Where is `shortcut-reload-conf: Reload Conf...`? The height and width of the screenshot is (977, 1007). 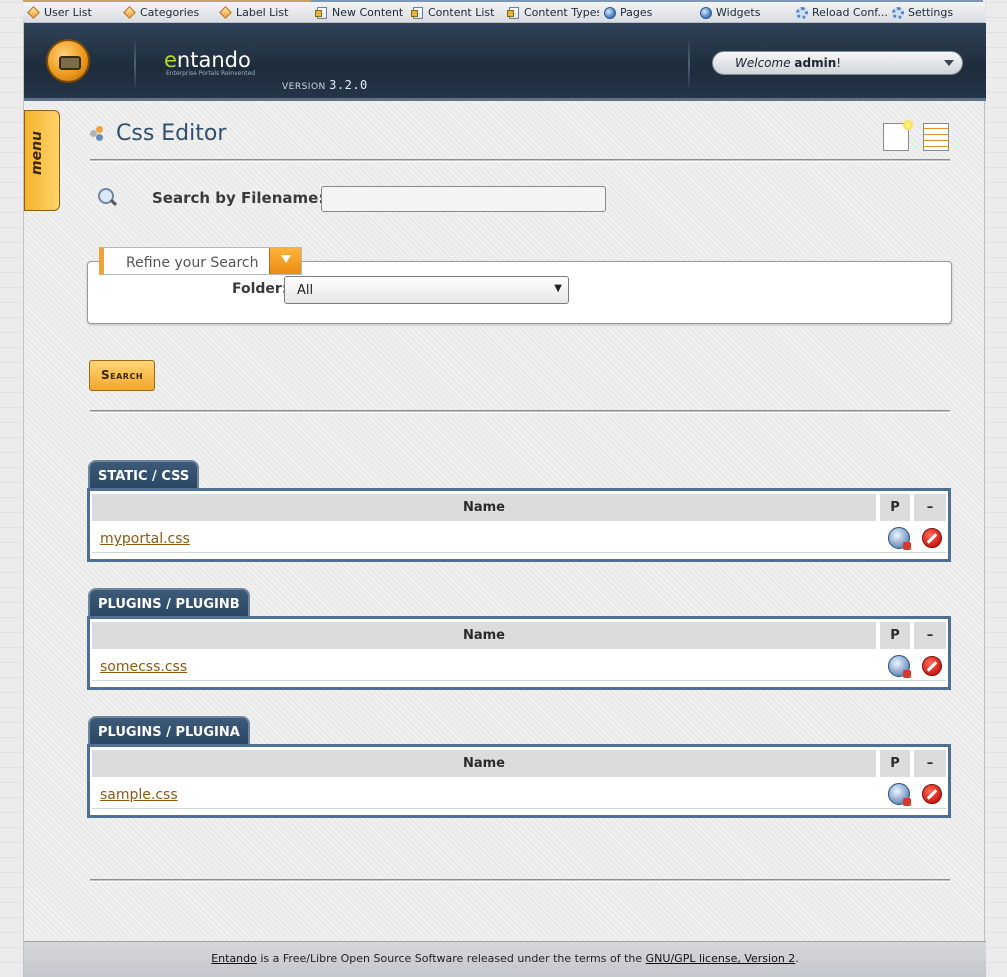 shortcut-reload-conf: Reload Conf... is located at coordinates (839, 11).